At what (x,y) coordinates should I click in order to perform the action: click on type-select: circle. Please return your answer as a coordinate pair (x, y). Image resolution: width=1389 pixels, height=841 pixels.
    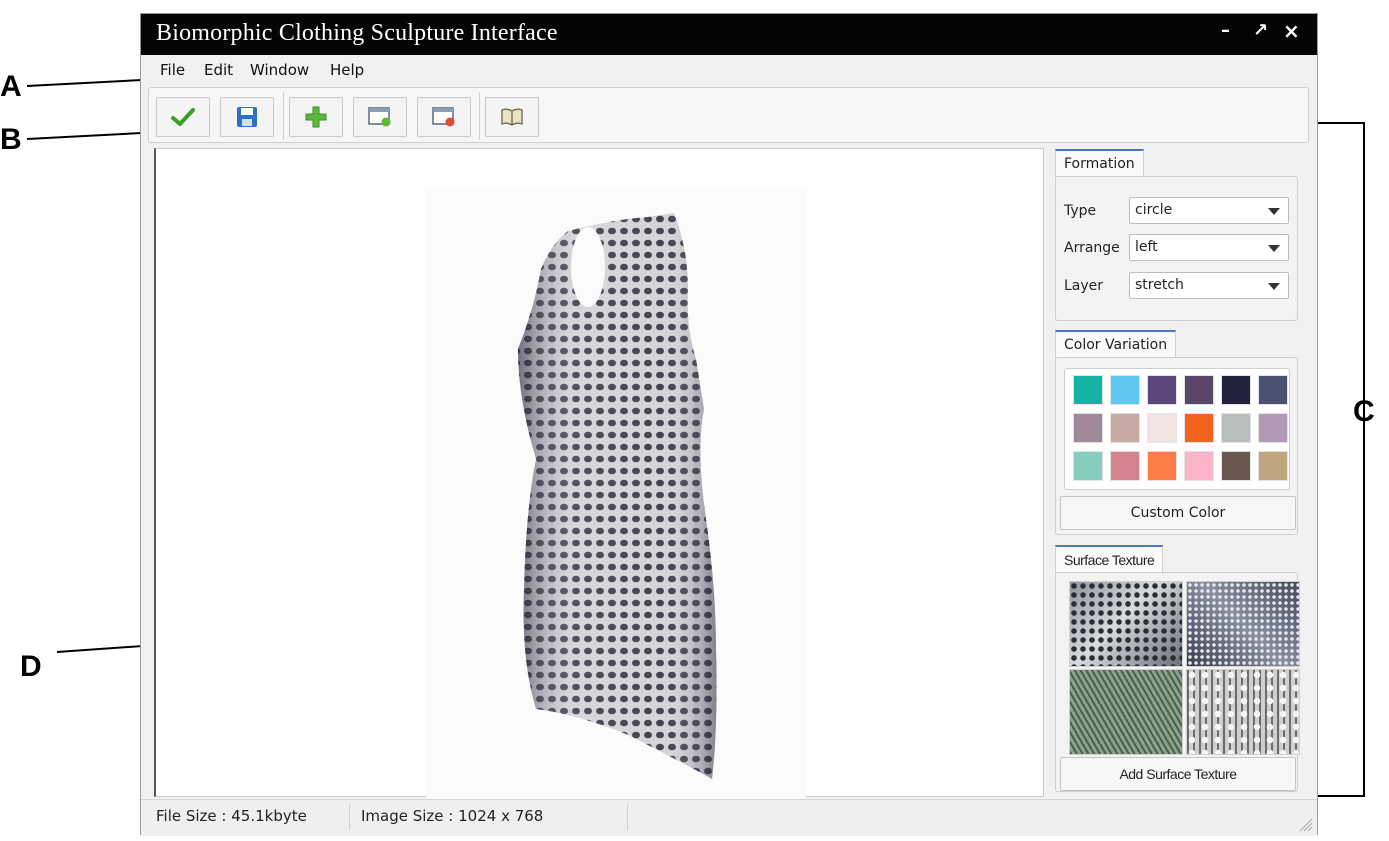
    Looking at the image, I should click on (1209, 210).